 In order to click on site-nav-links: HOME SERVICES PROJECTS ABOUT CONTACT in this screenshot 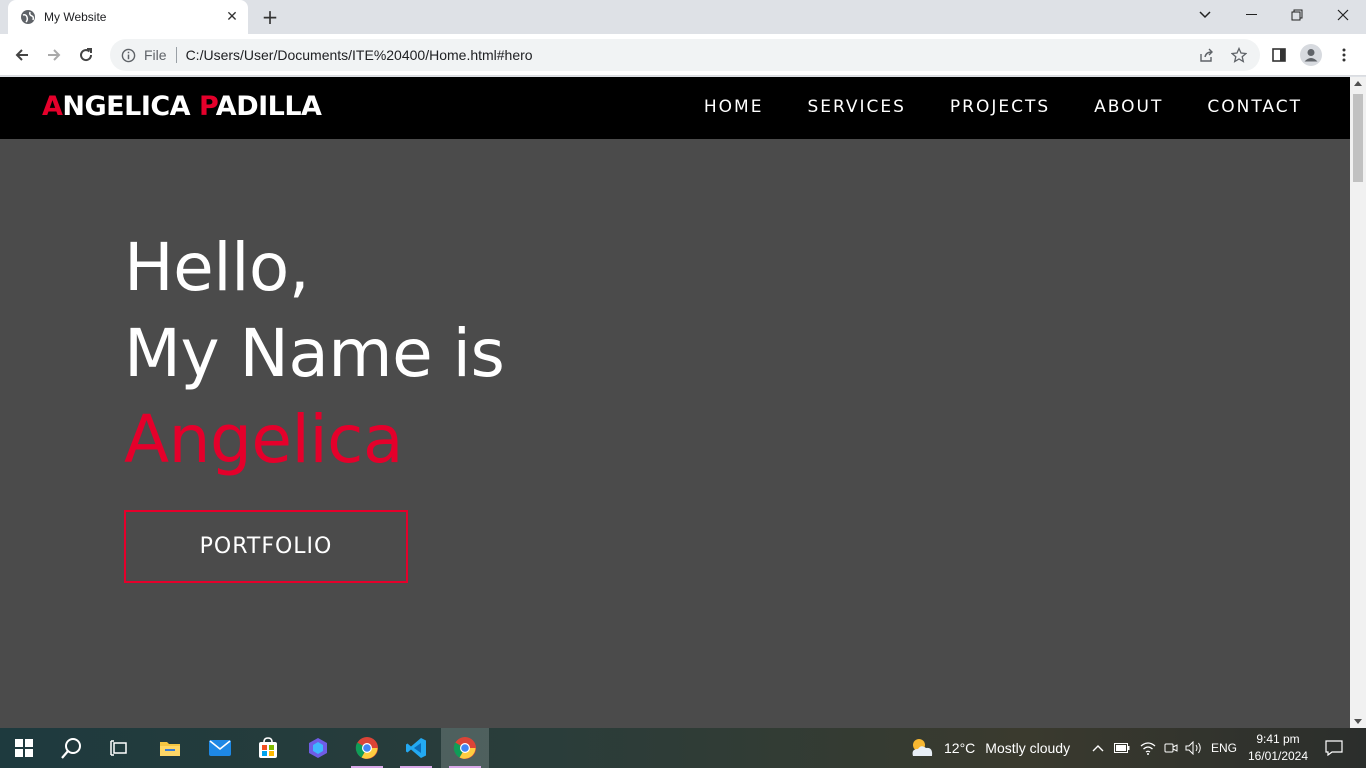, I will do `click(1003, 107)`.